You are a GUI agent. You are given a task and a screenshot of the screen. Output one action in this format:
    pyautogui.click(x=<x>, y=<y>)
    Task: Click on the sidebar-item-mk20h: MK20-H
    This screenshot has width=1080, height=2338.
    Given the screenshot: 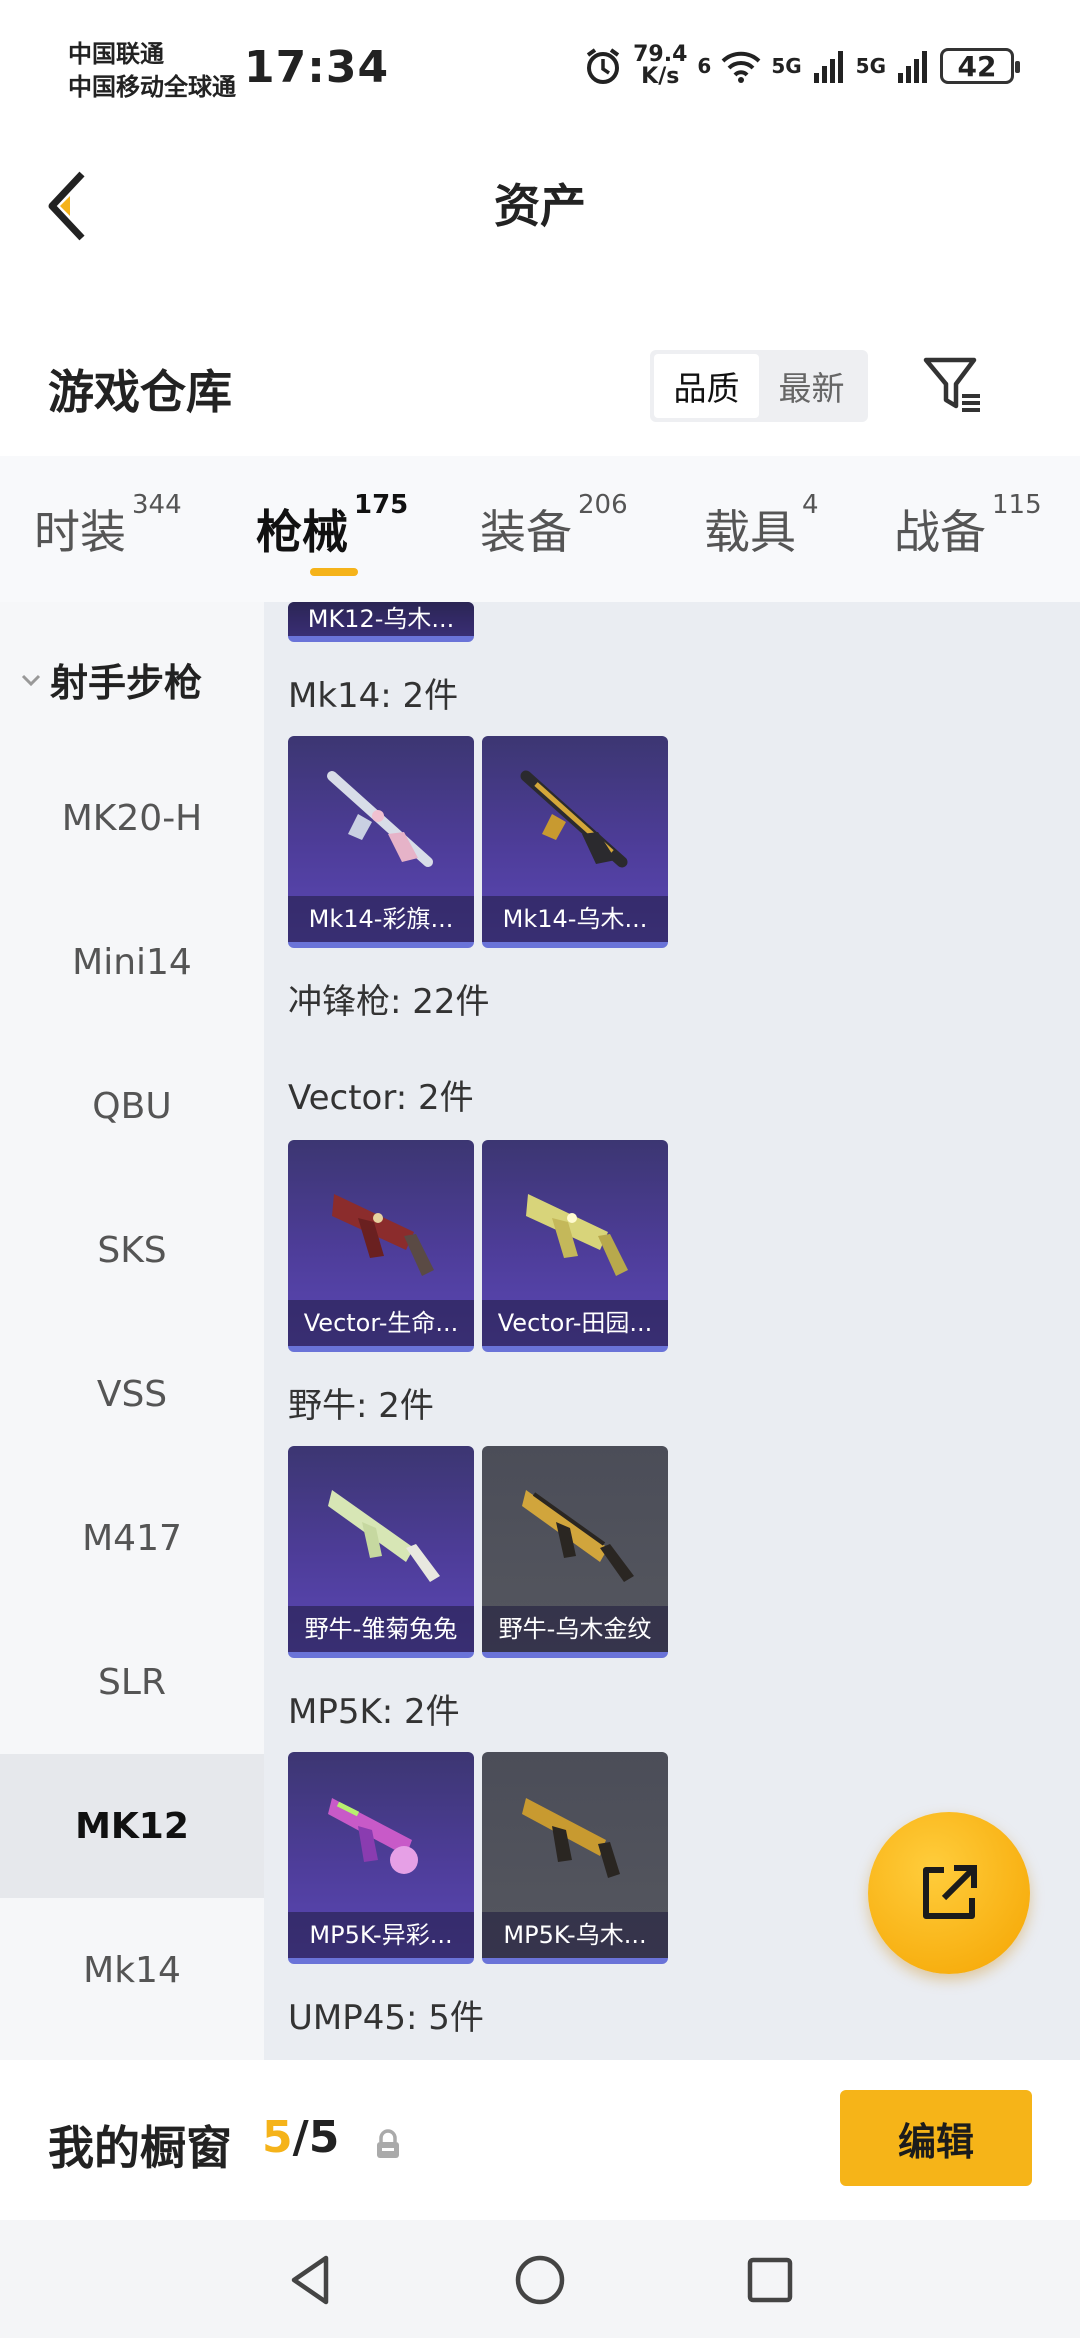 What is the action you would take?
    pyautogui.click(x=132, y=818)
    